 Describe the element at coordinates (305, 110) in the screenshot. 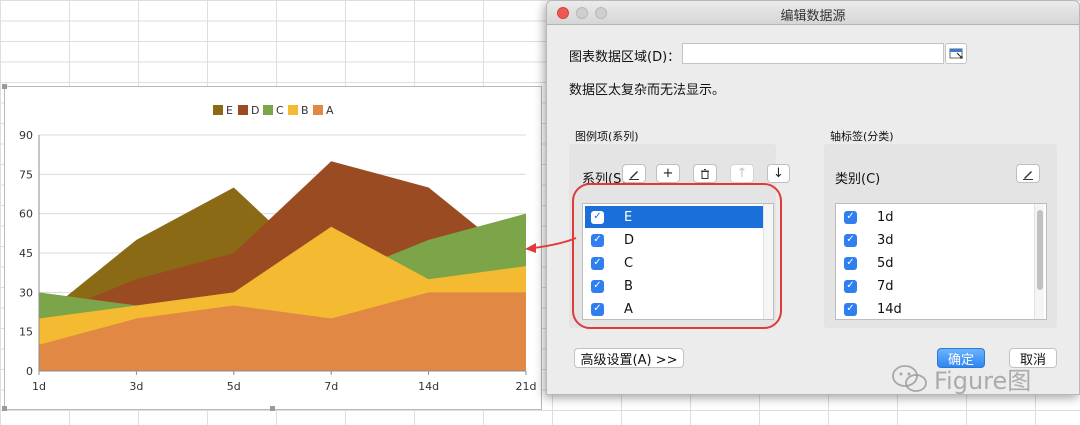

I see `legend-label-B: B` at that location.